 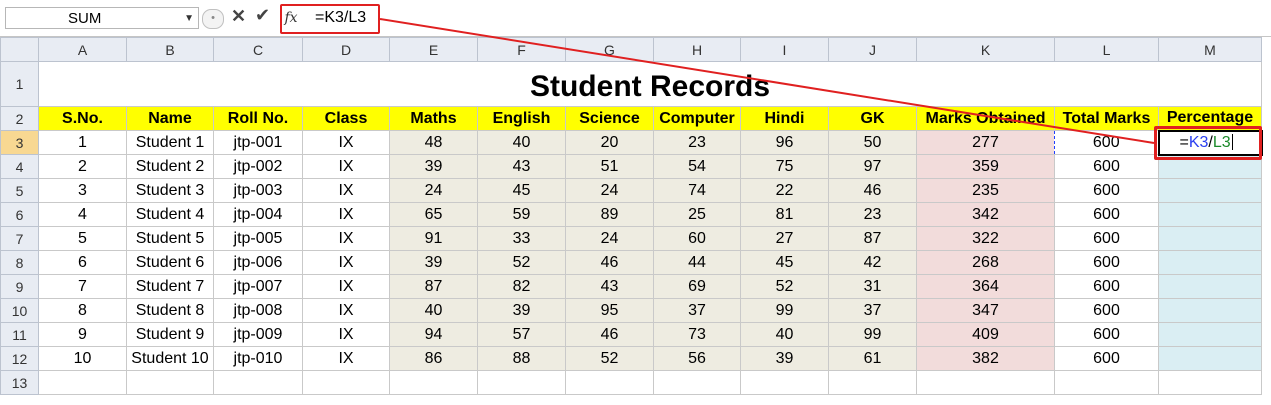 I want to click on header-cell: Class, so click(x=346, y=118).